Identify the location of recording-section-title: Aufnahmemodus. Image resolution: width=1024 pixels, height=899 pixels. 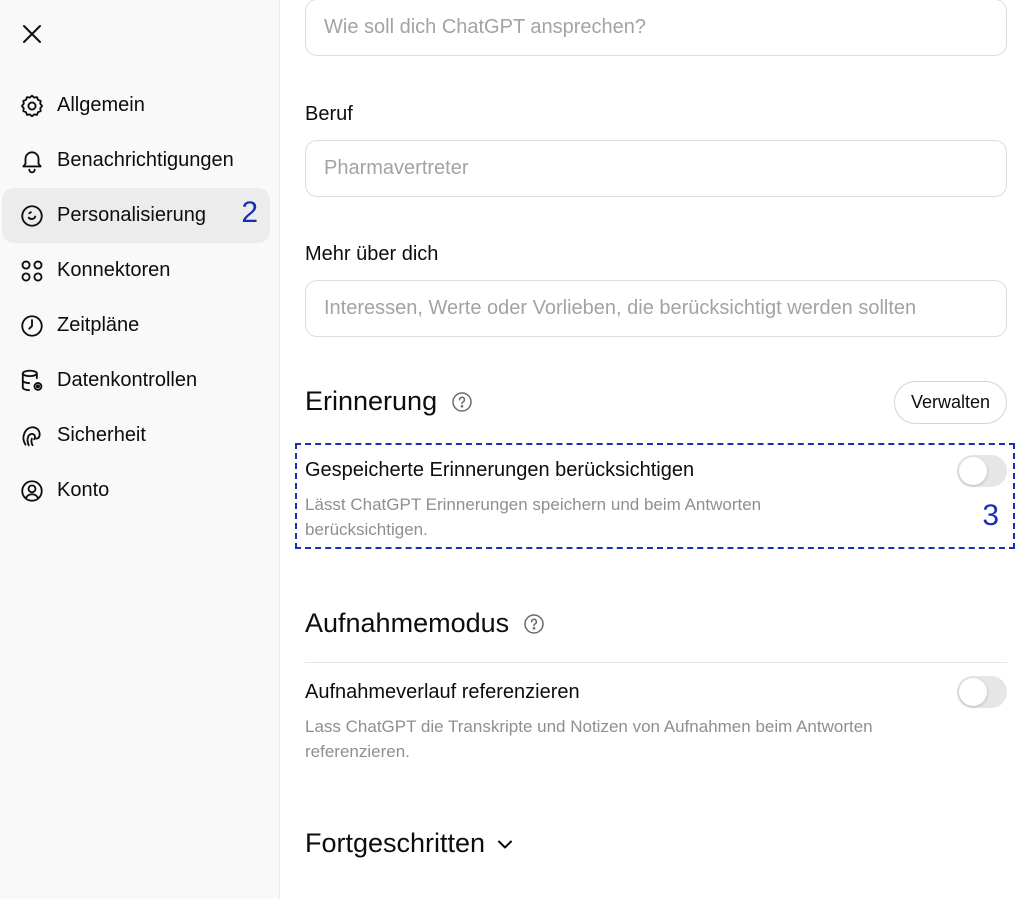
(425, 623).